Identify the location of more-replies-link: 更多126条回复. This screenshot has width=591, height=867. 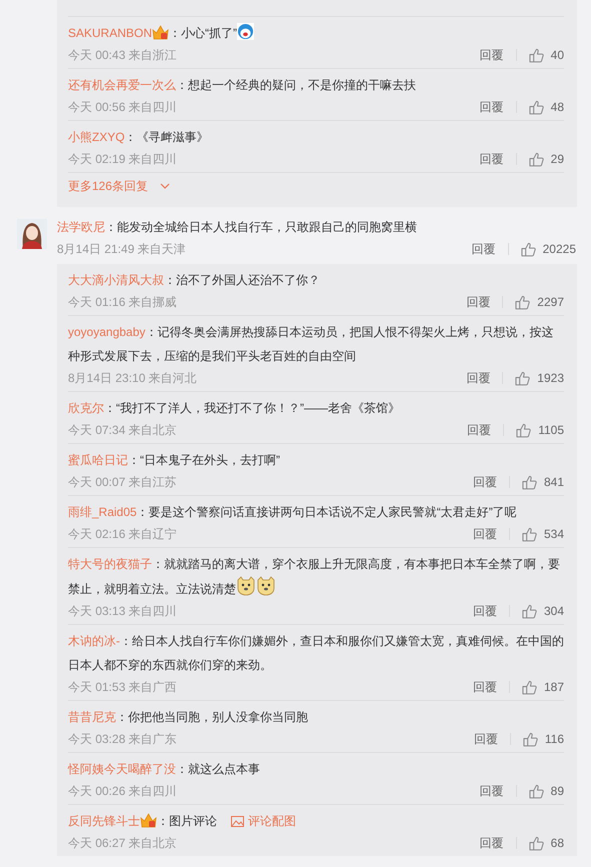
(108, 186).